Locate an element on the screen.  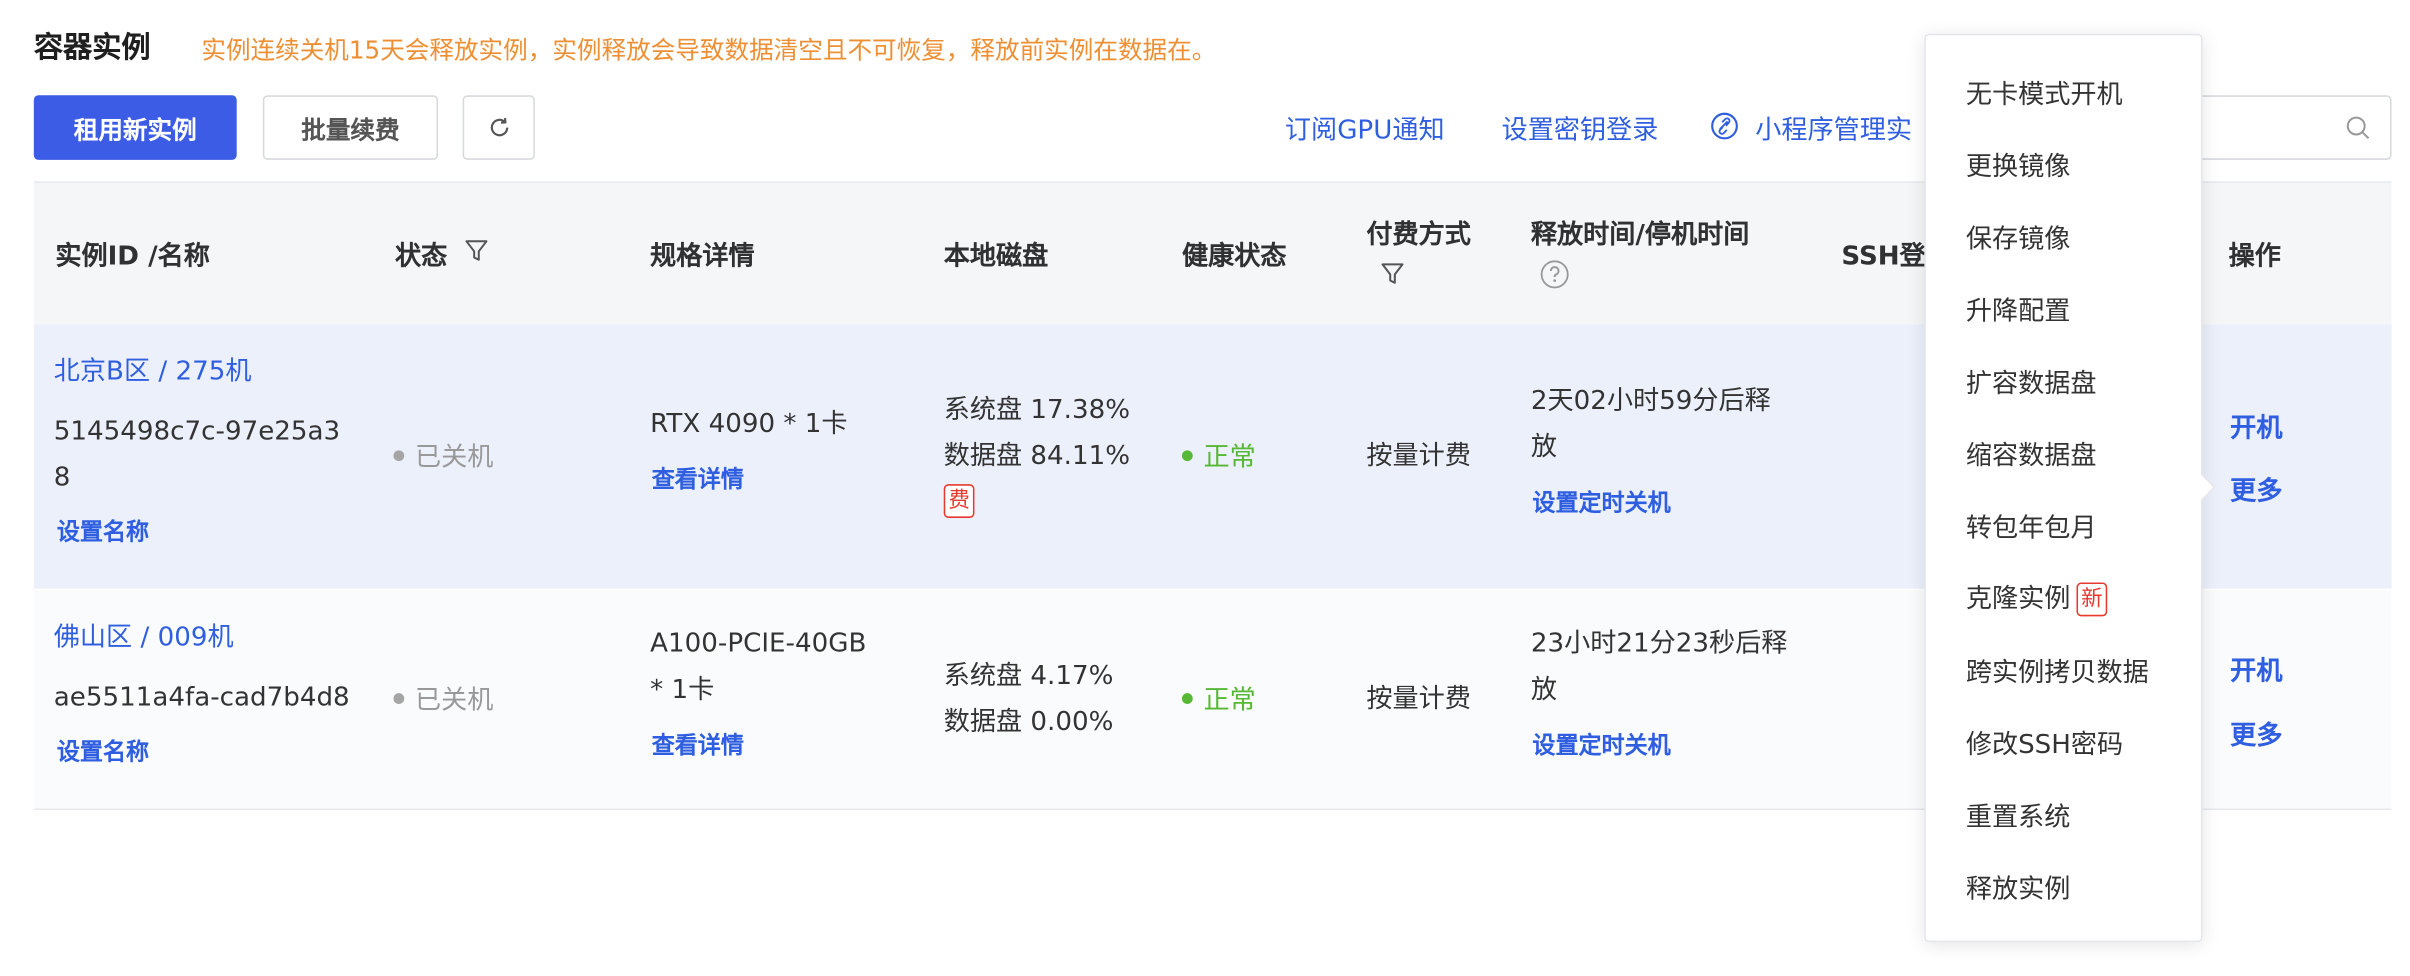
menu-item-convert-monthly: 转包年包月 is located at coordinates (2031, 525).